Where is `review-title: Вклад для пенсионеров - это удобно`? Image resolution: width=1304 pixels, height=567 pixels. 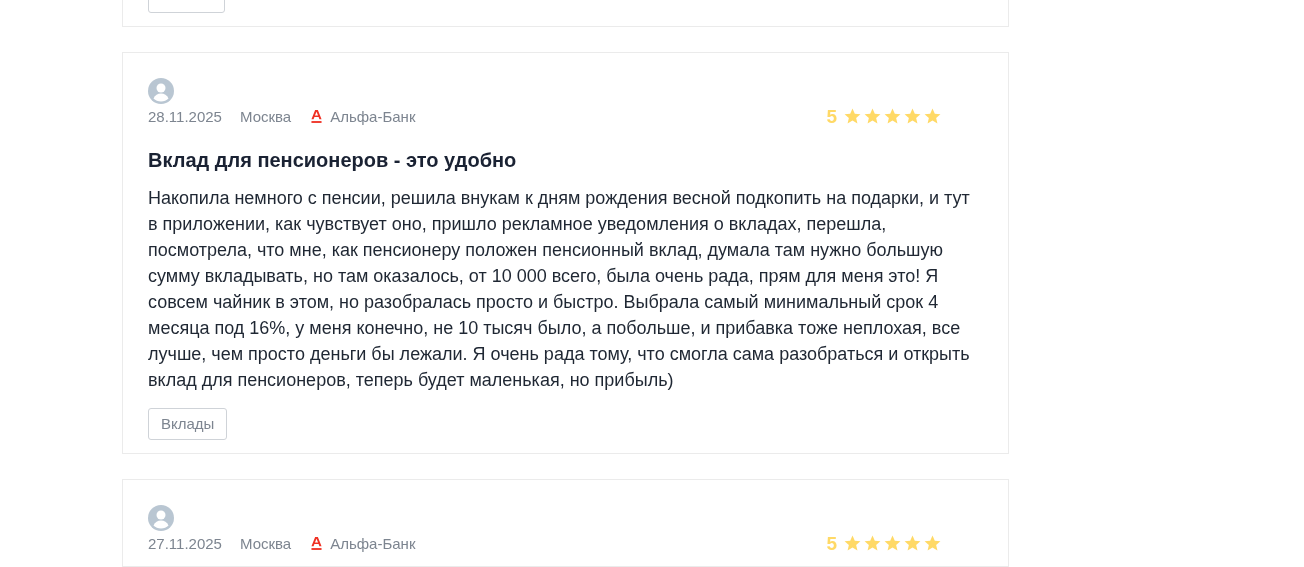 review-title: Вклад для пенсионеров - это удобно is located at coordinates (333, 160).